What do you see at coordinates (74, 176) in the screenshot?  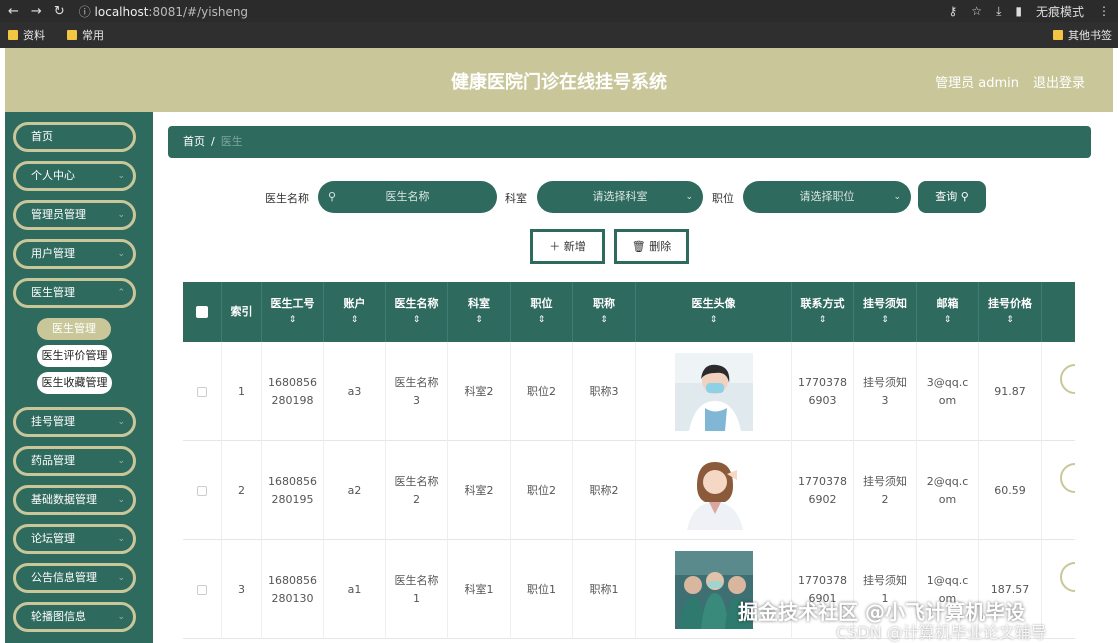 I see `sidebar-item-profile: 个人中心 ⌄` at bounding box center [74, 176].